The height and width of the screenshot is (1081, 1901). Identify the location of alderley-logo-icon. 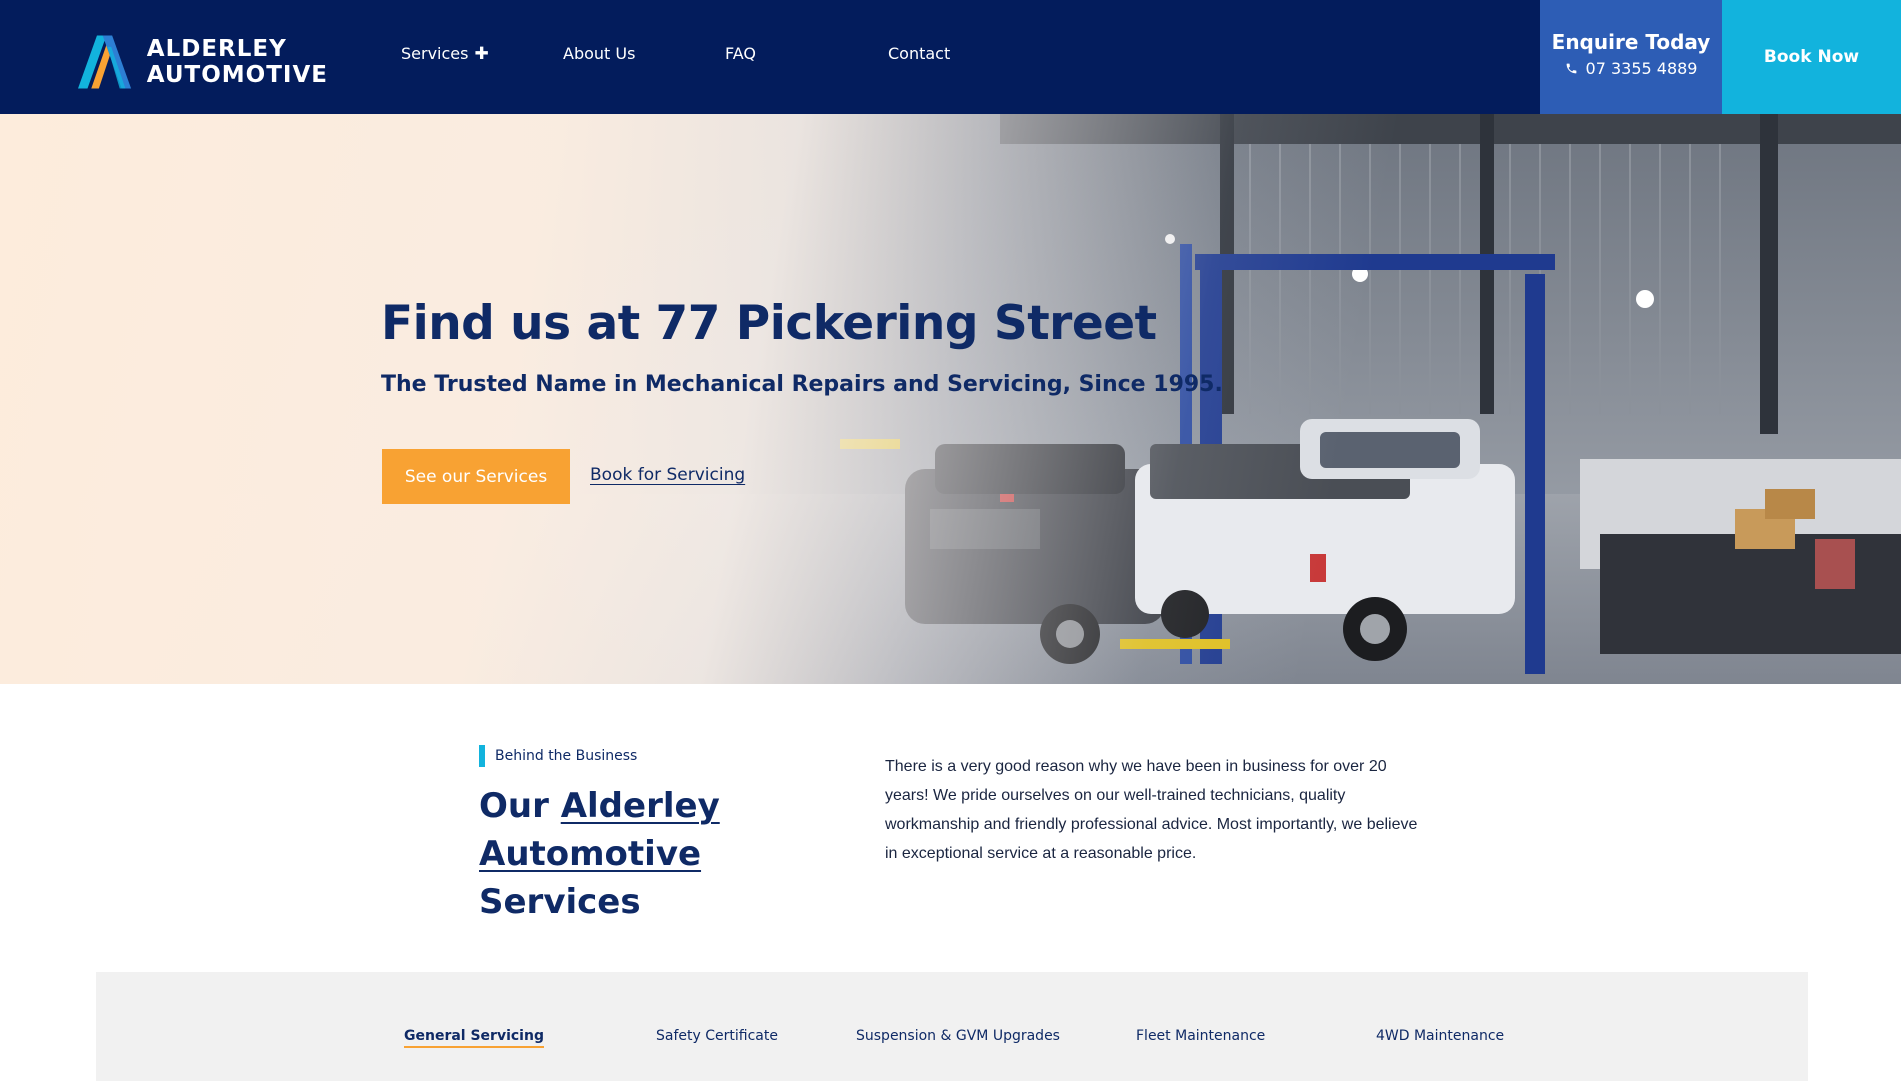
(105, 62).